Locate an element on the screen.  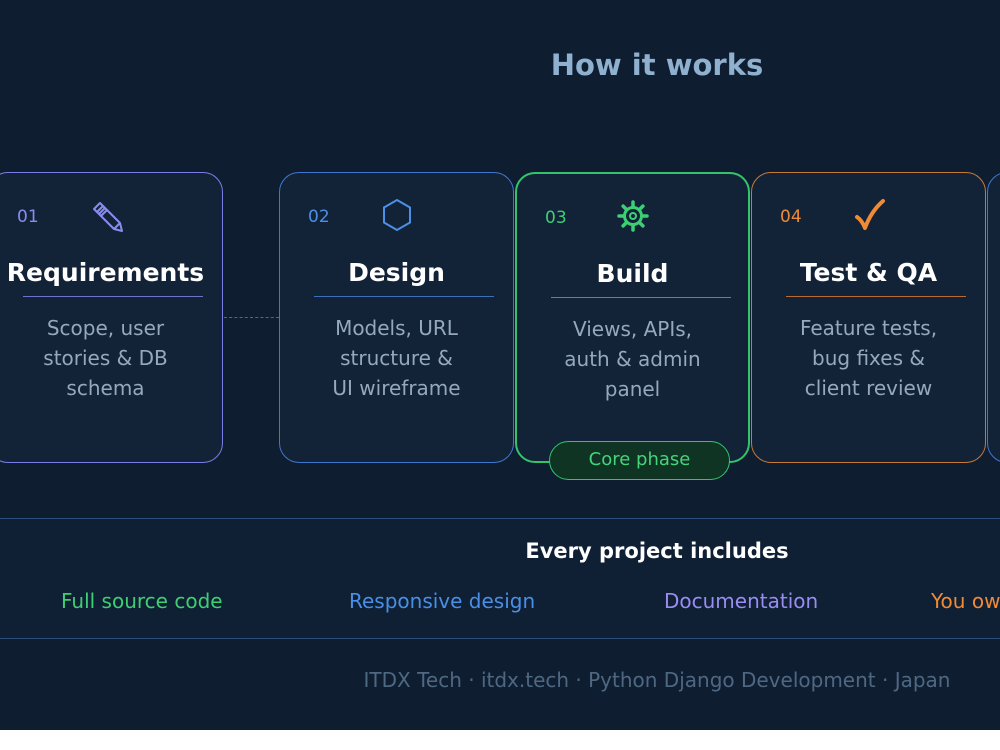
gear-icon is located at coordinates (632, 214).